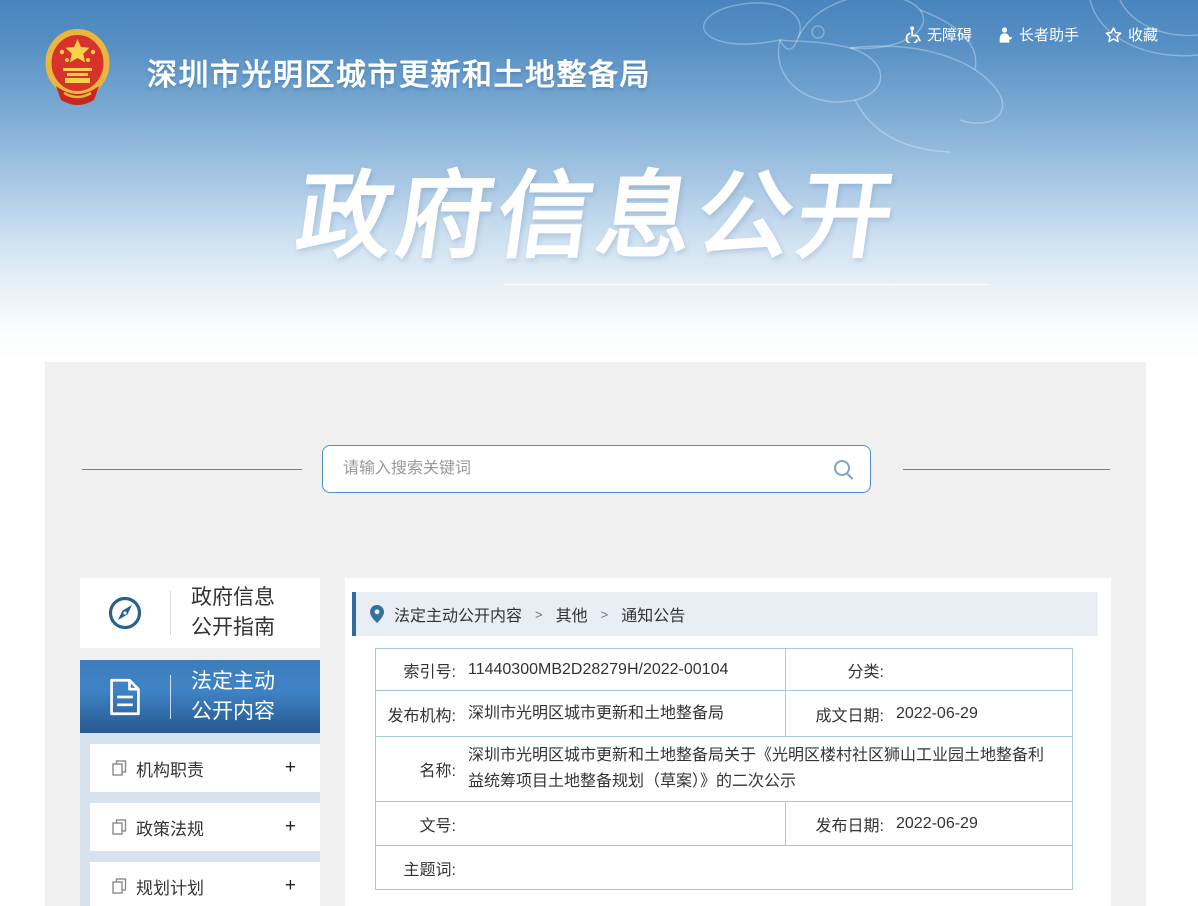 This screenshot has height=906, width=1198. I want to click on document-number-value, so click(475, 824).